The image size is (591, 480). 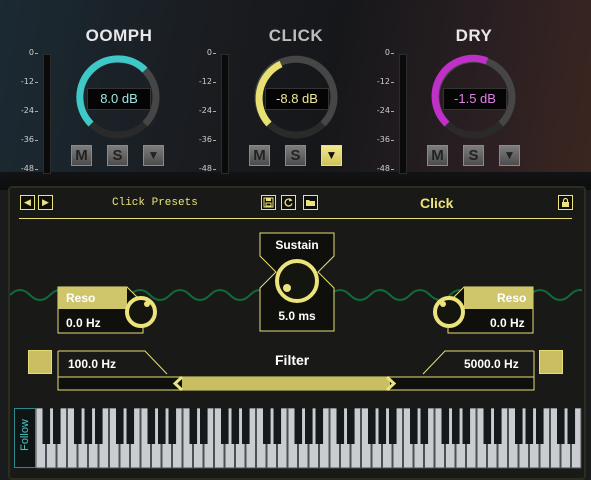 What do you see at coordinates (310, 202) in the screenshot?
I see `folder-icon` at bounding box center [310, 202].